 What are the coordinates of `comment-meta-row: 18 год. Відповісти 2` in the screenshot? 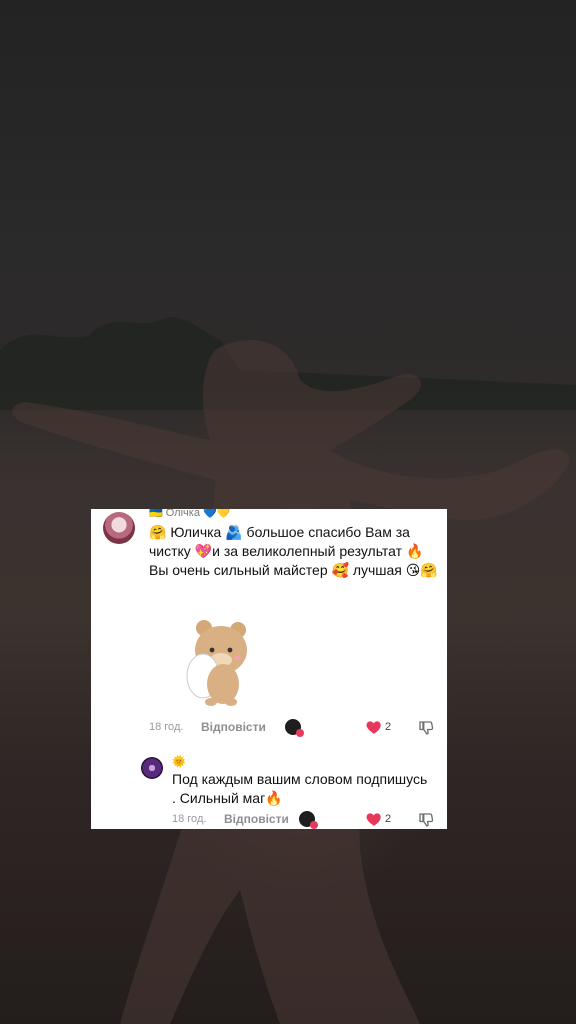 It's located at (294, 728).